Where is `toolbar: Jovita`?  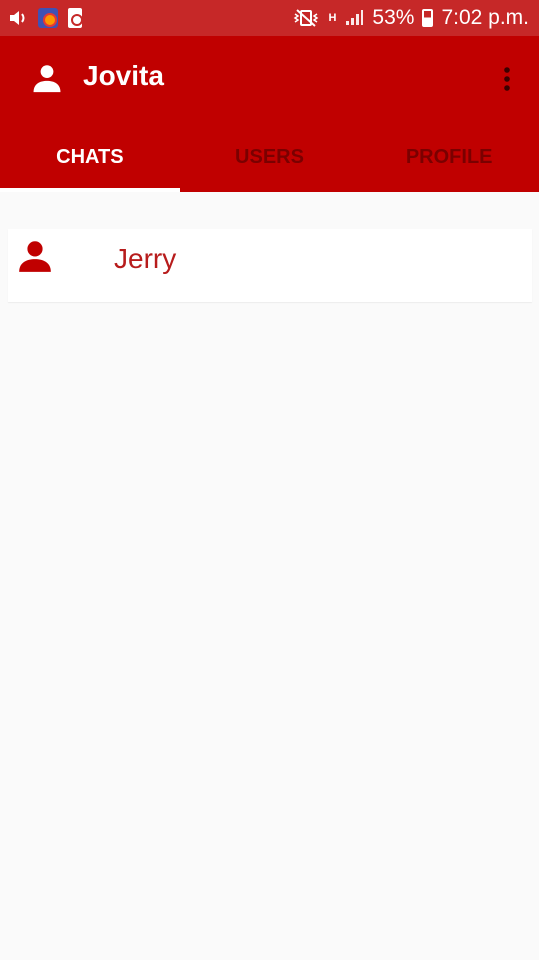 toolbar: Jovita is located at coordinates (269, 79).